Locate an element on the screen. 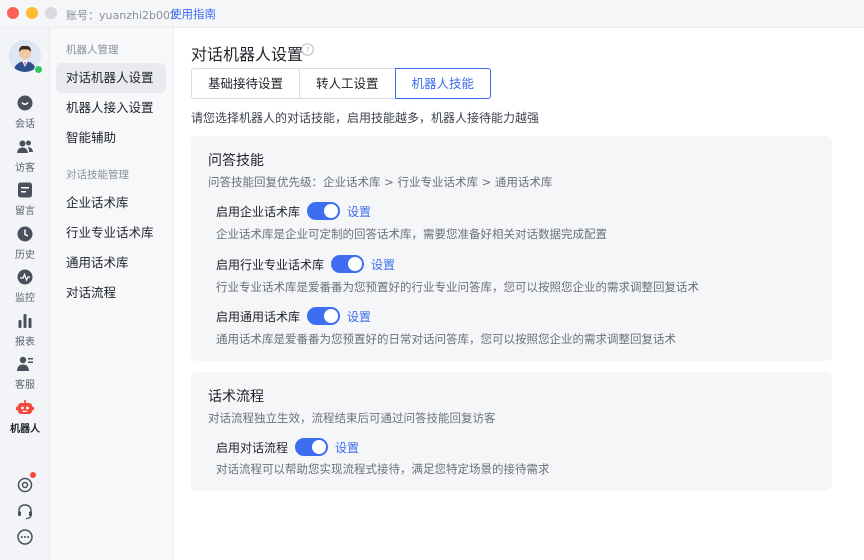 Image resolution: width=864 pixels, height=560 pixels. industry-library-settings-link: 设置 is located at coordinates (383, 264).